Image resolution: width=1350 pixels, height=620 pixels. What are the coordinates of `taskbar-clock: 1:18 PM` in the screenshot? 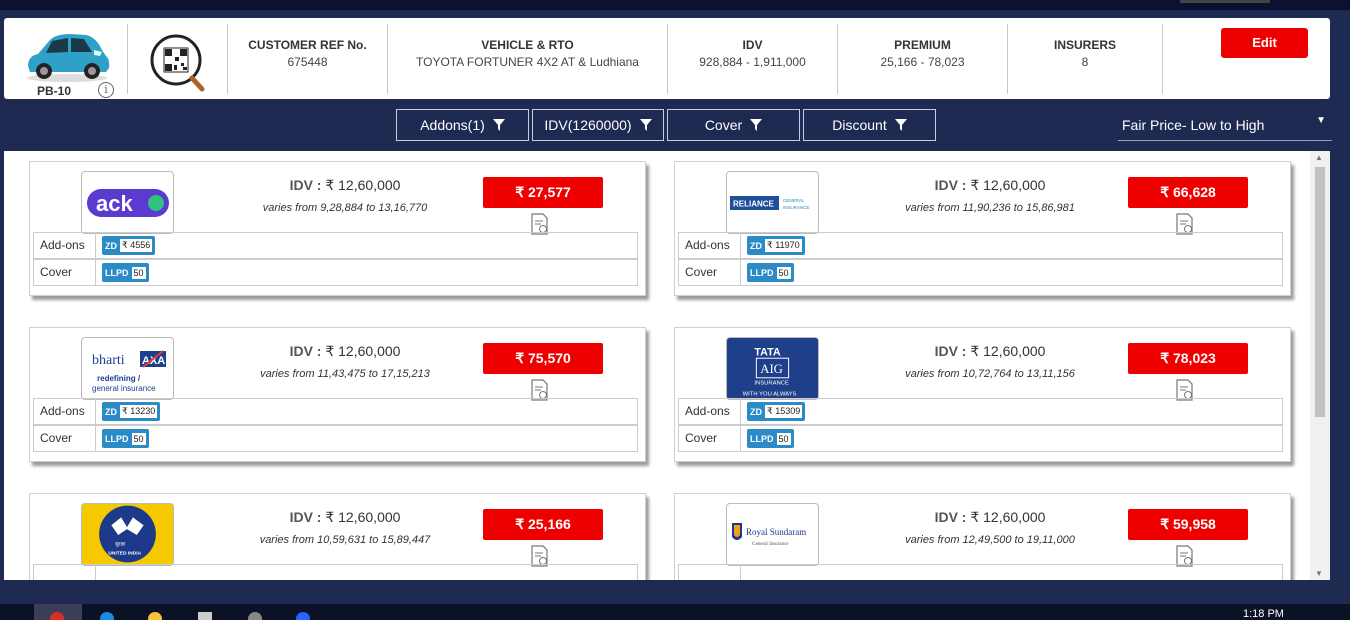 It's located at (1263, 614).